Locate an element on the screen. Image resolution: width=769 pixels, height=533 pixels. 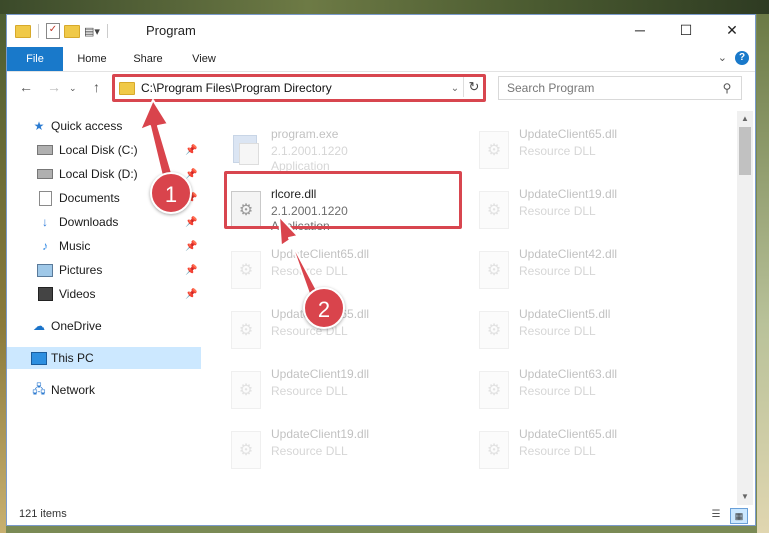
window-title: Program is located at coordinates (171, 30).